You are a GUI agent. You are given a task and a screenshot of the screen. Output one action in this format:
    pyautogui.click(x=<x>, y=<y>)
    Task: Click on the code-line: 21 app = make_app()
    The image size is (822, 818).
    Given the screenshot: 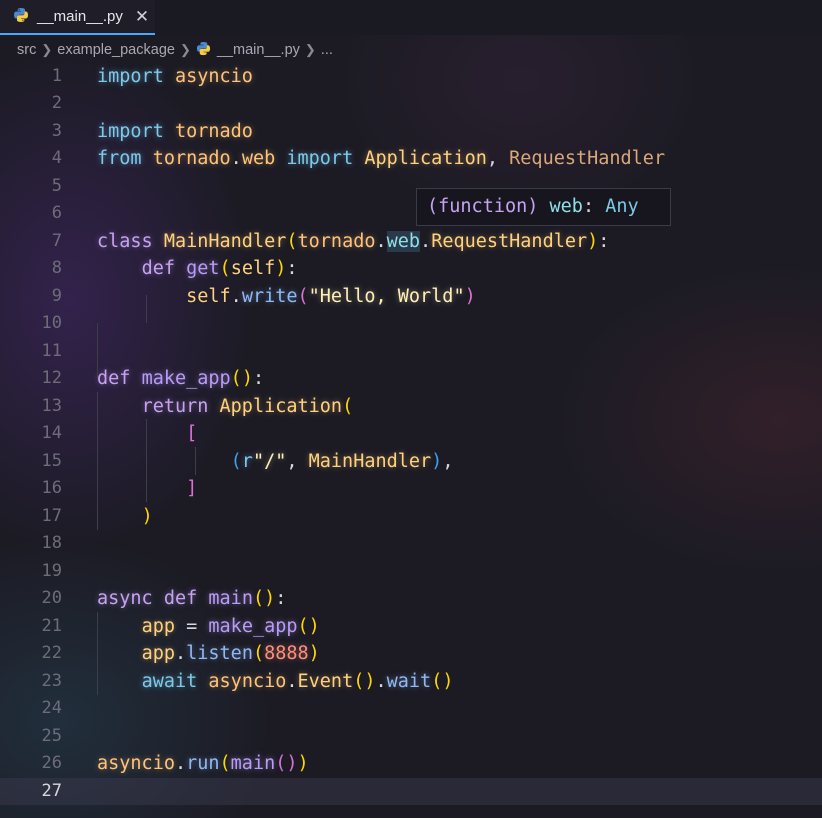 What is the action you would take?
    pyautogui.click(x=411, y=627)
    